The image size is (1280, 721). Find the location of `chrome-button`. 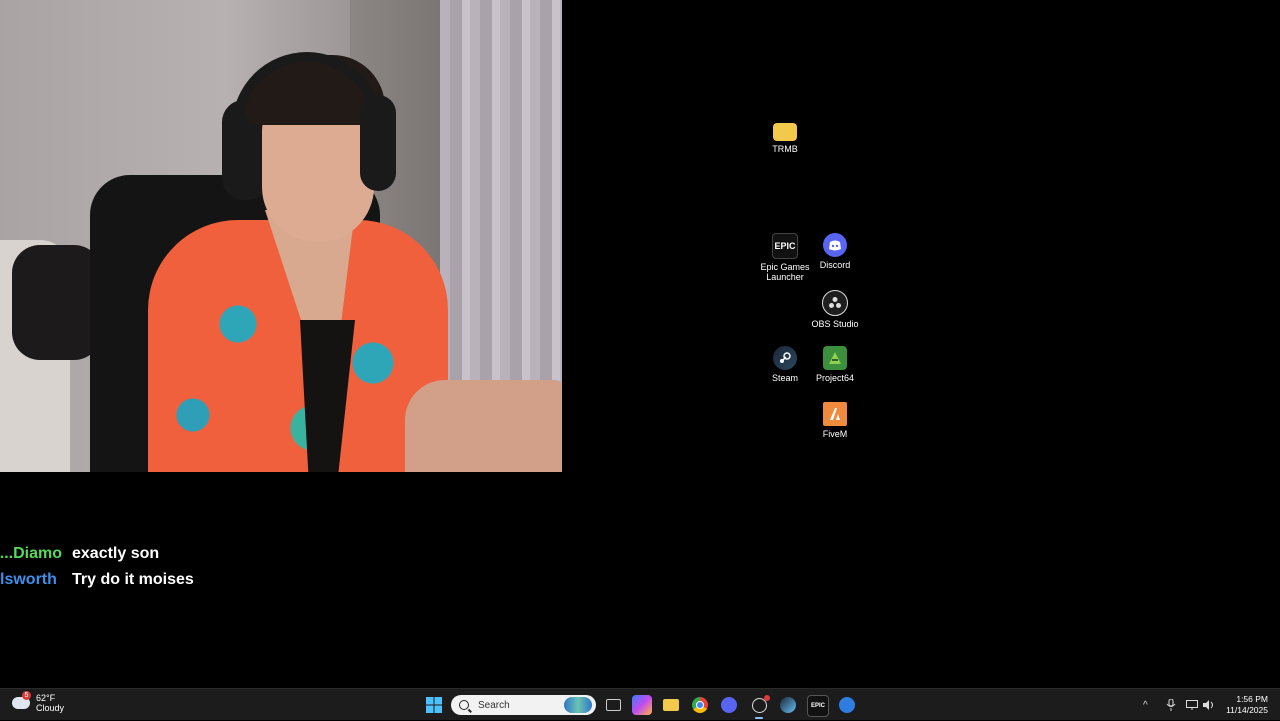

chrome-button is located at coordinates (700, 705).